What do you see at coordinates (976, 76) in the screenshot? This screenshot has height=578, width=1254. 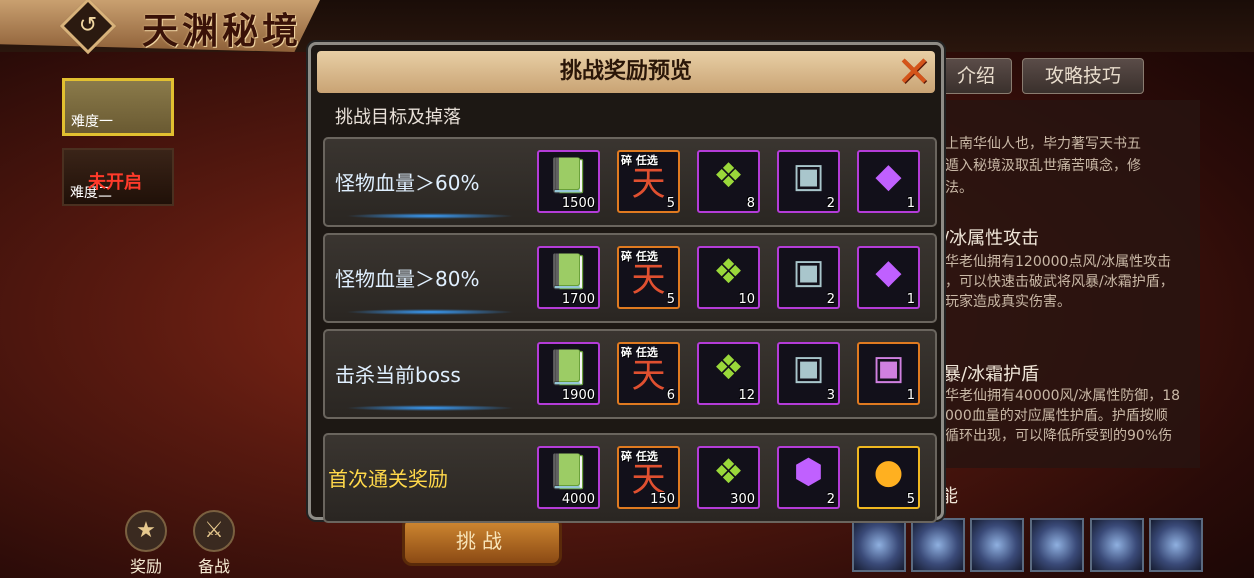 I see `tab-intro: 介绍` at bounding box center [976, 76].